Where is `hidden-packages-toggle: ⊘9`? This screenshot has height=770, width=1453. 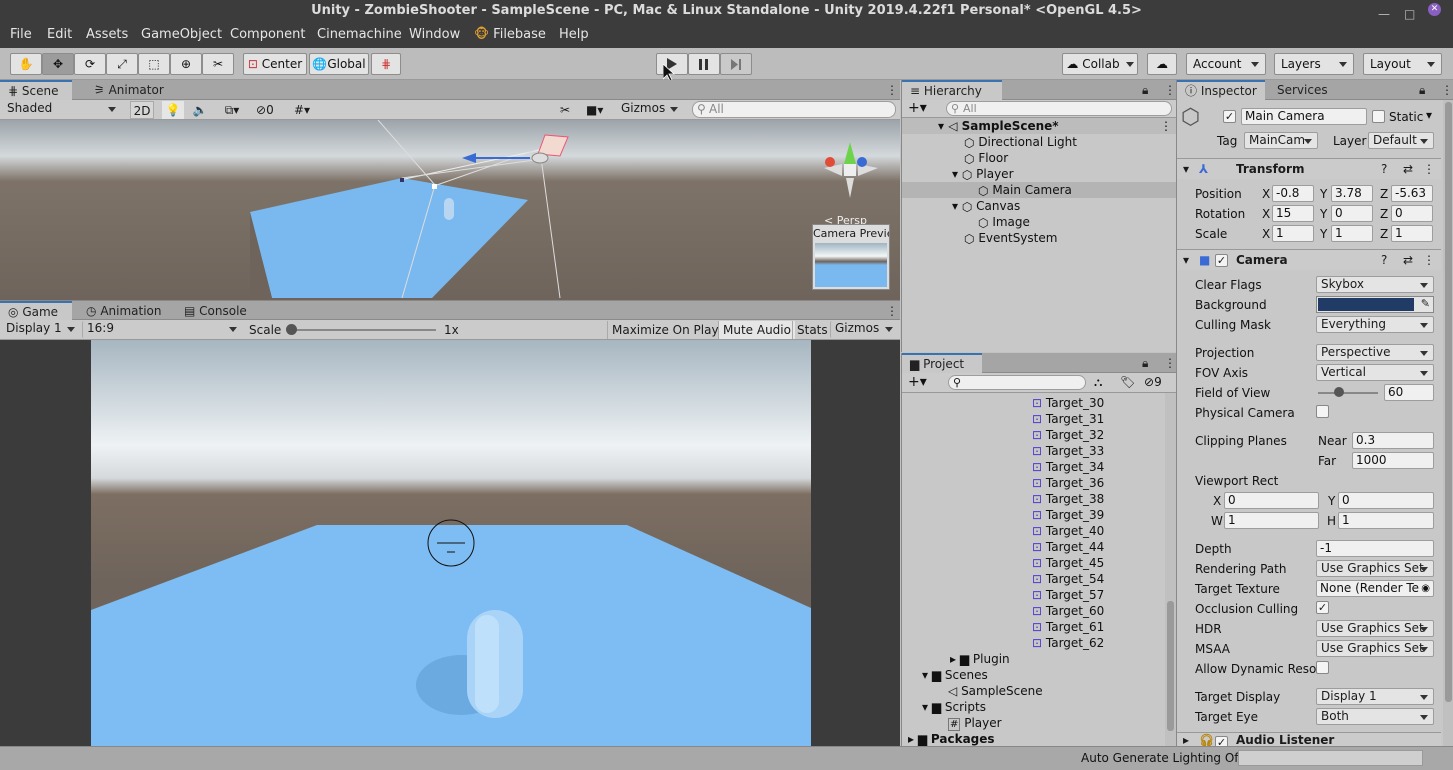 hidden-packages-toggle: ⊘9 is located at coordinates (1153, 382).